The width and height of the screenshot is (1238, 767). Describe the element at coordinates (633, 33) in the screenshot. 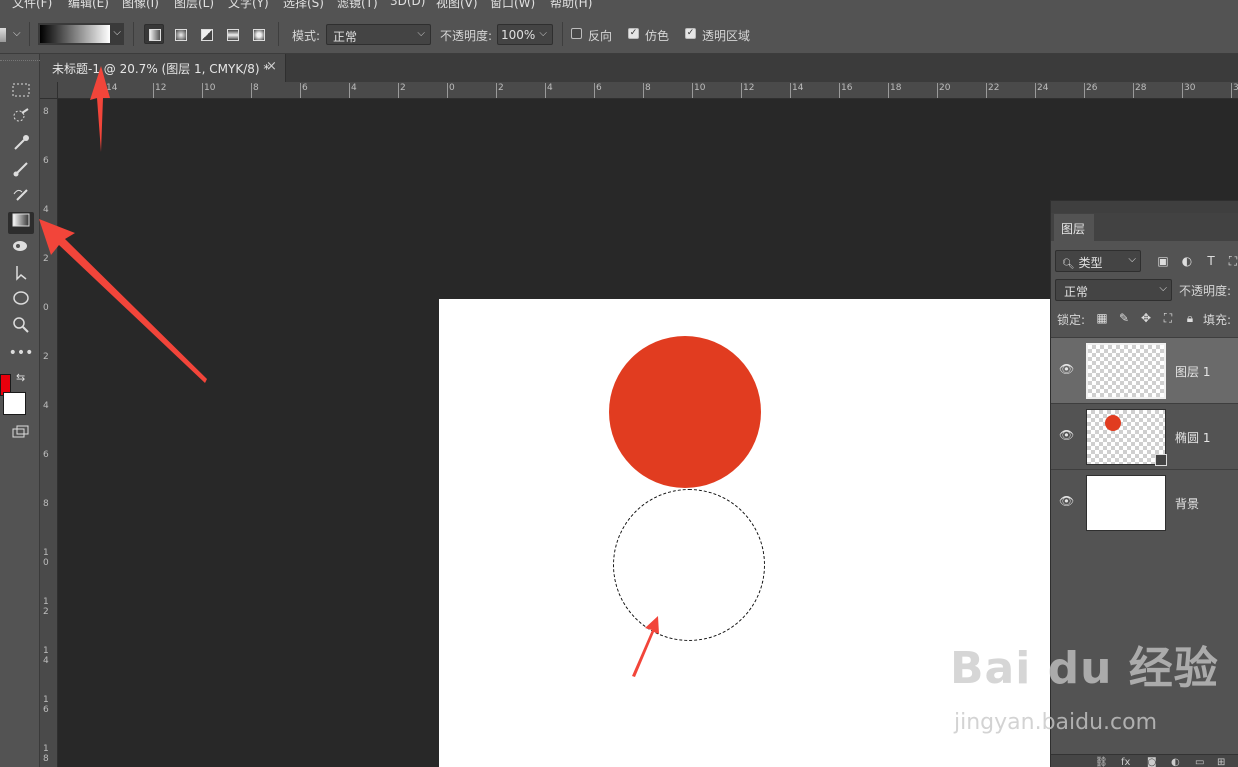

I see `dither-checkbox: ✓` at that location.